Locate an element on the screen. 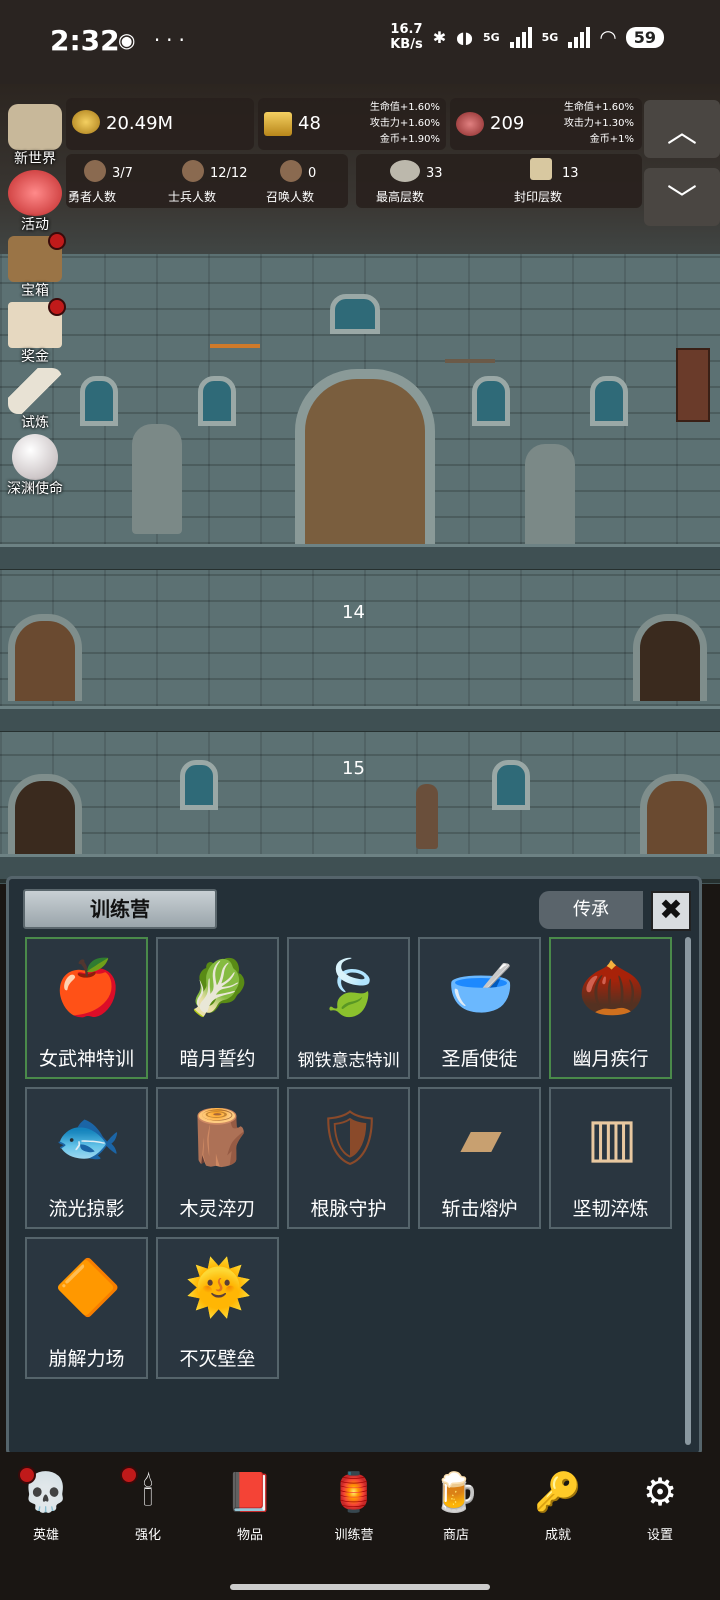  sun-shield-icon: 🌞 is located at coordinates (219, 1287).